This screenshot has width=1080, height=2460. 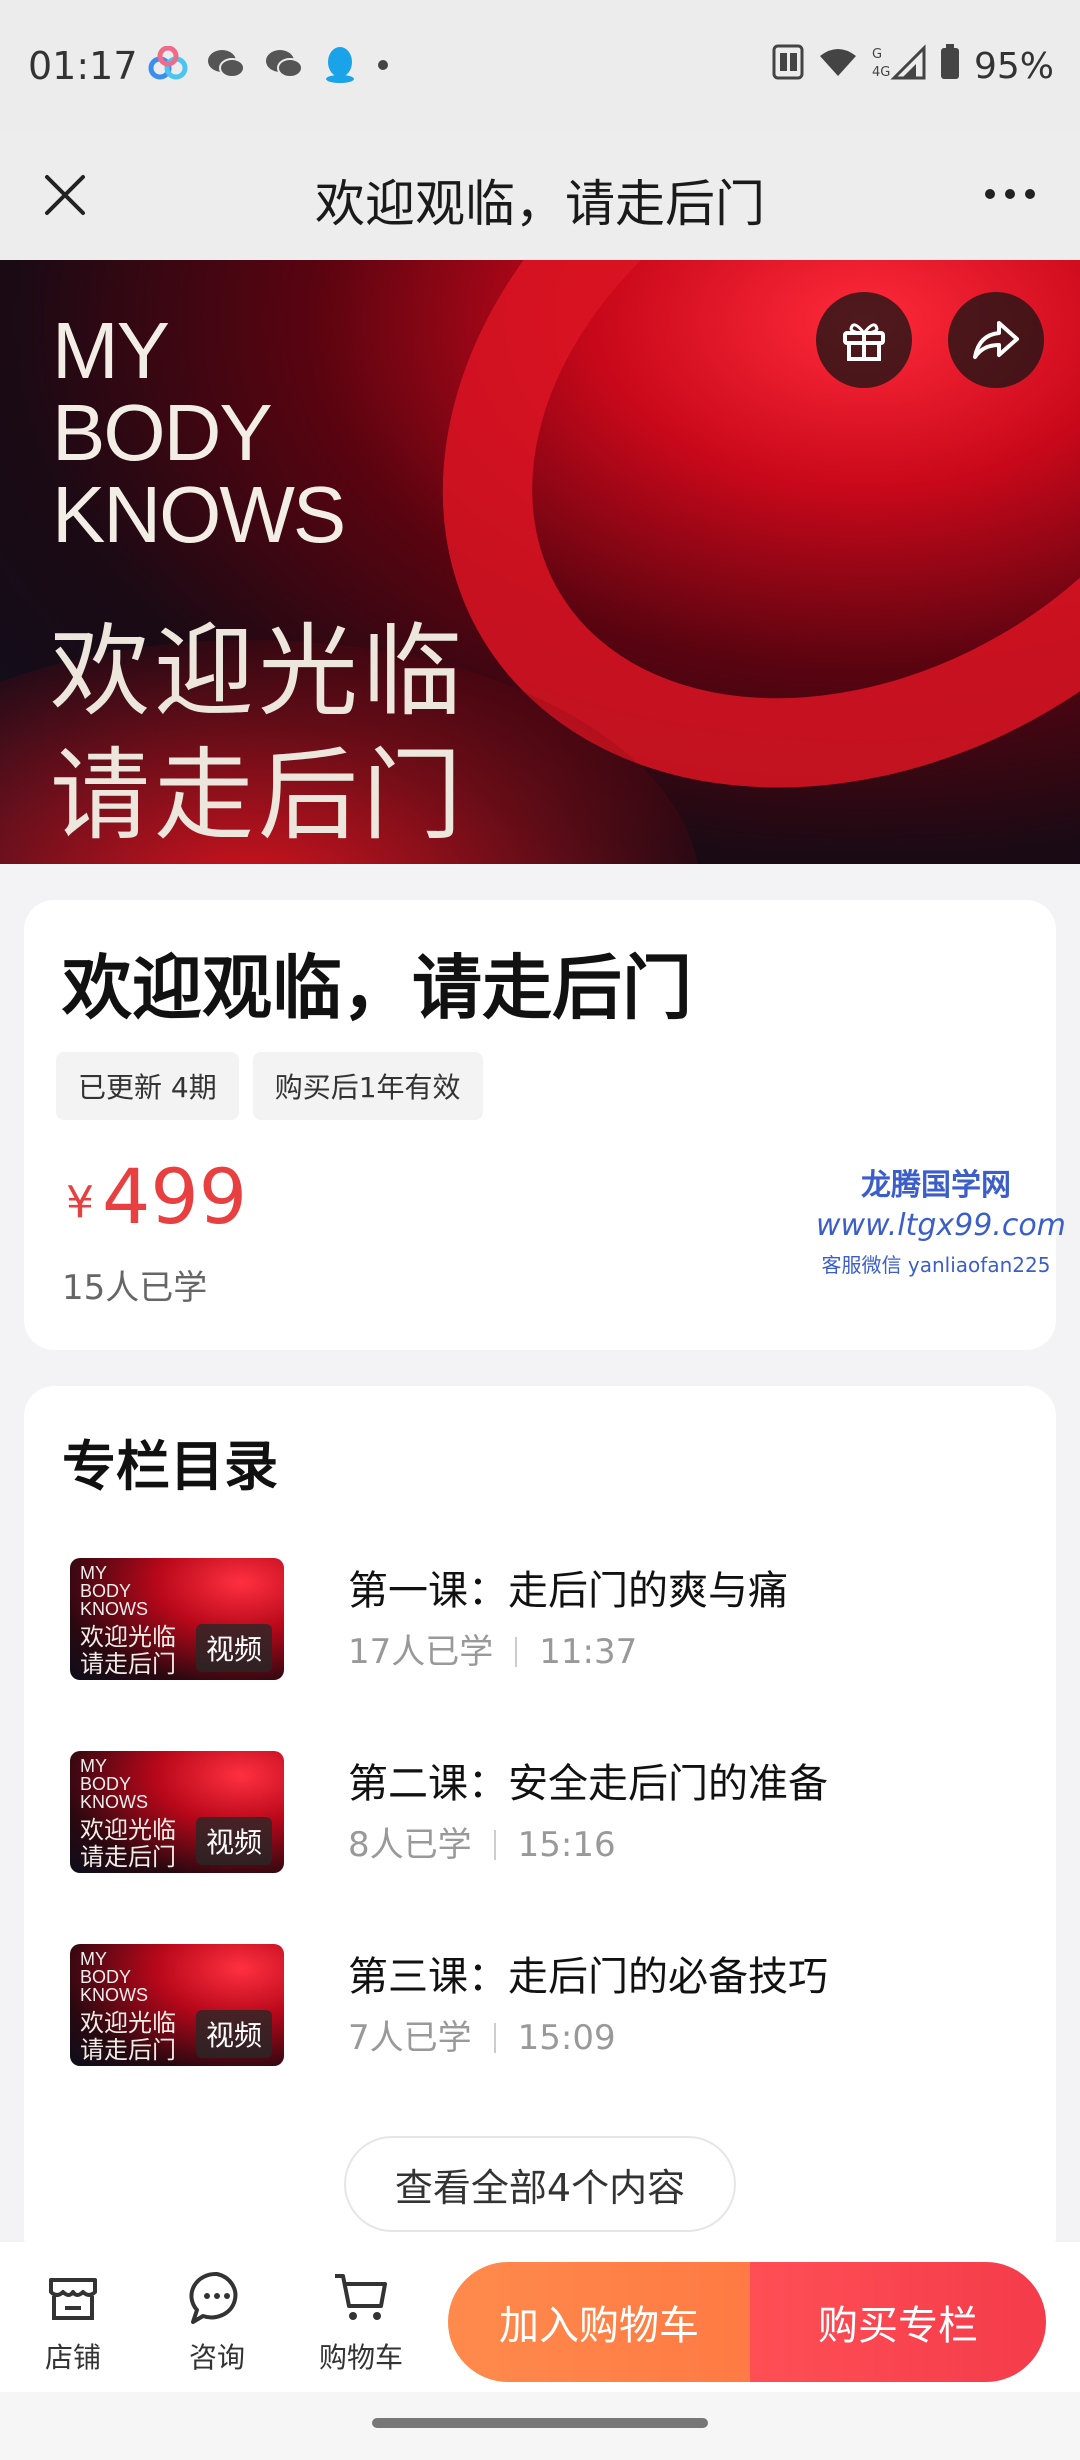 I want to click on tab-cart: 购物车, so click(x=361, y=2322).